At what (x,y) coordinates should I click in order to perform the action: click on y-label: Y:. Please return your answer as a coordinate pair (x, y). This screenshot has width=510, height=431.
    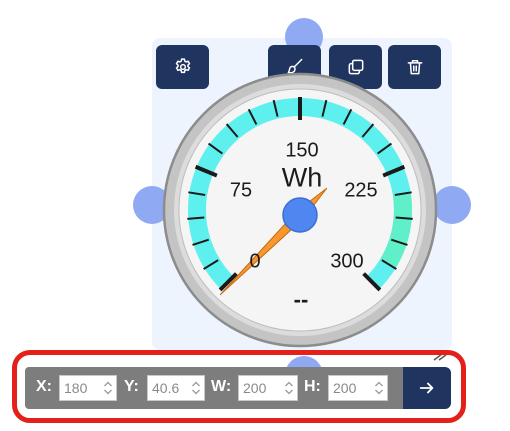
    Looking at the image, I should click on (131, 386).